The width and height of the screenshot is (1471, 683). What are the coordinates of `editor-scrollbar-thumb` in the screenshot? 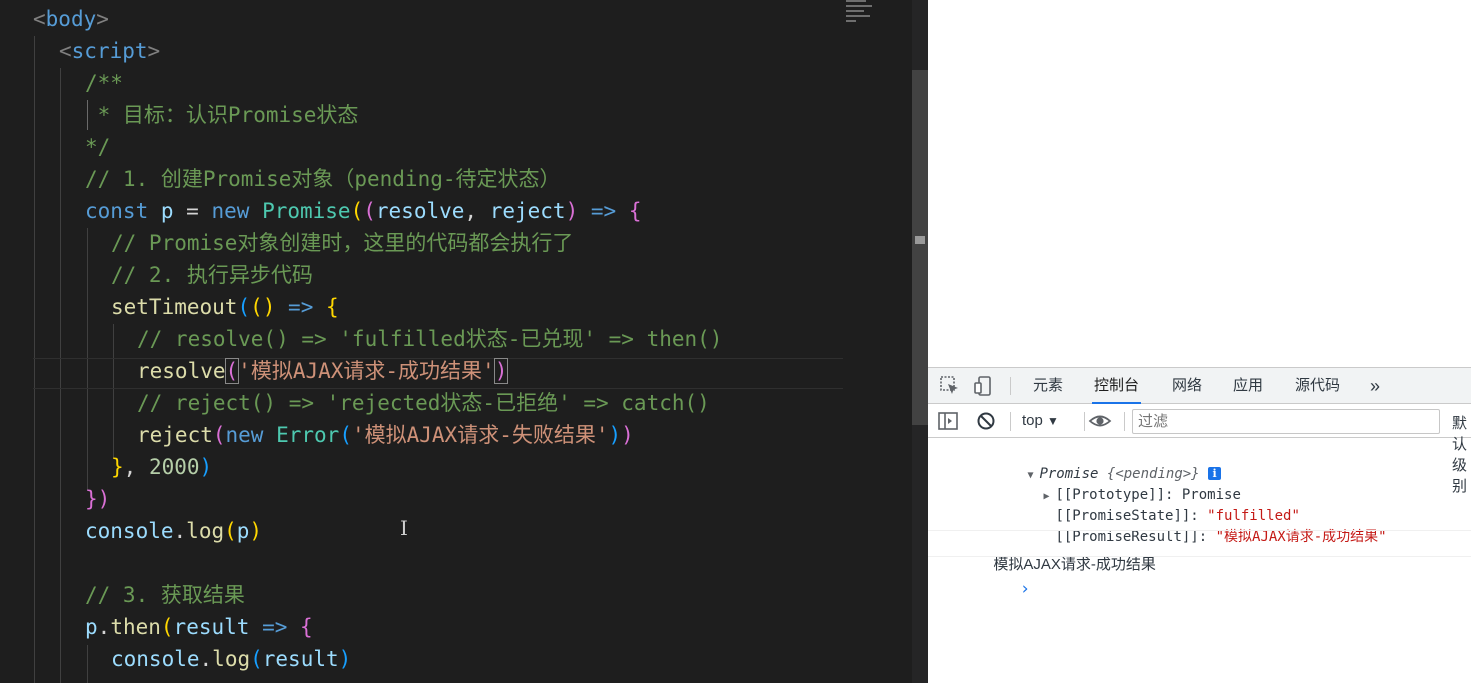 It's located at (920, 247).